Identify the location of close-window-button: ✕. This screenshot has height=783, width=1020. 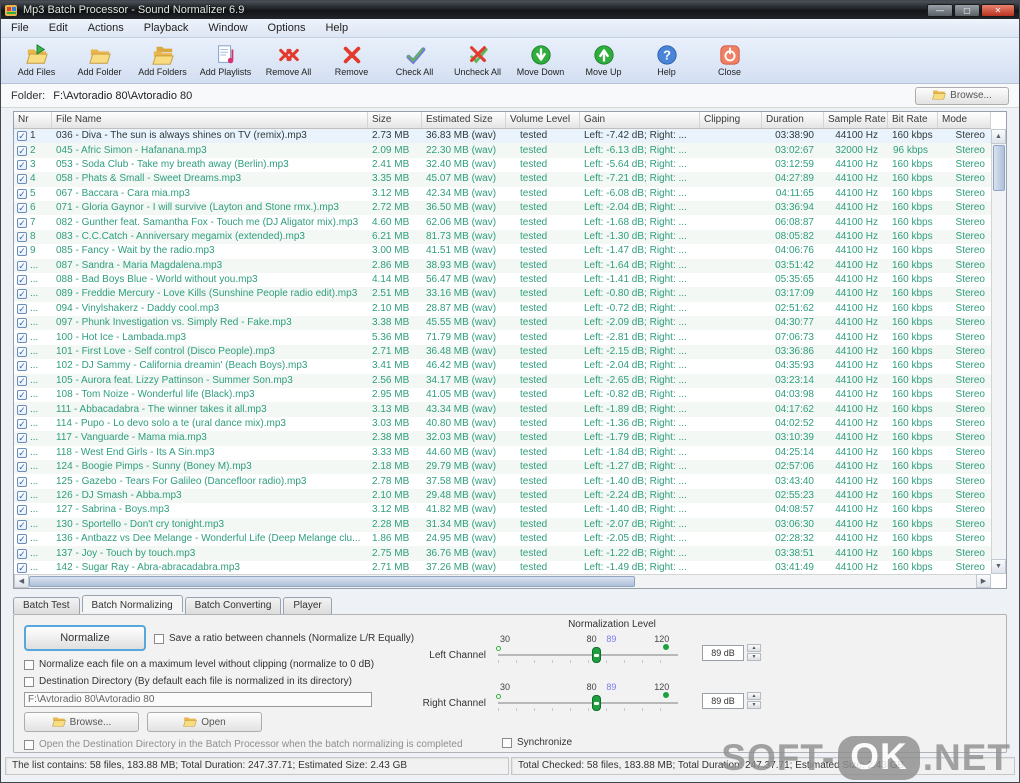
(998, 10).